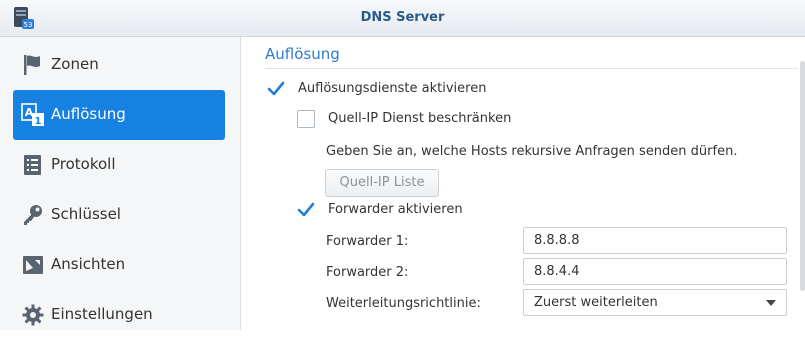 The width and height of the screenshot is (805, 340). Describe the element at coordinates (88, 114) in the screenshot. I see `sidebar-item-label: Auflösung` at that location.